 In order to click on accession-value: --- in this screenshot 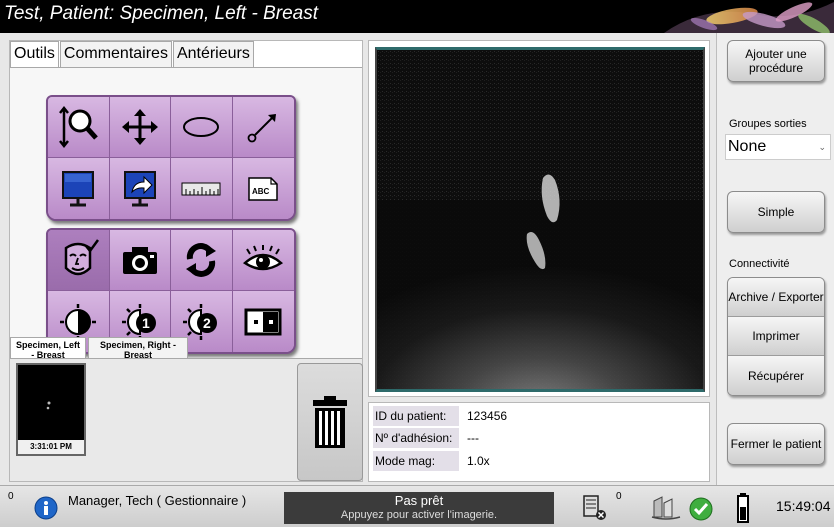, I will do `click(473, 438)`.